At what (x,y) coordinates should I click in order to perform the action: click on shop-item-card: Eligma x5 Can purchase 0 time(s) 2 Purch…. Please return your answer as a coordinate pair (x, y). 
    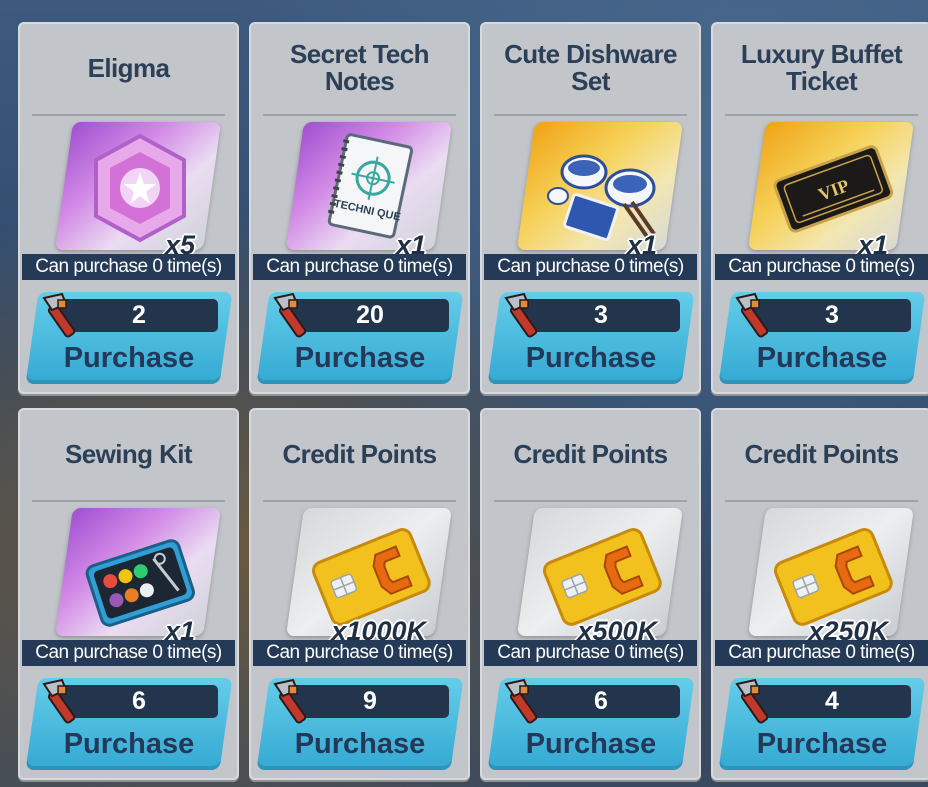
    Looking at the image, I should click on (128, 208).